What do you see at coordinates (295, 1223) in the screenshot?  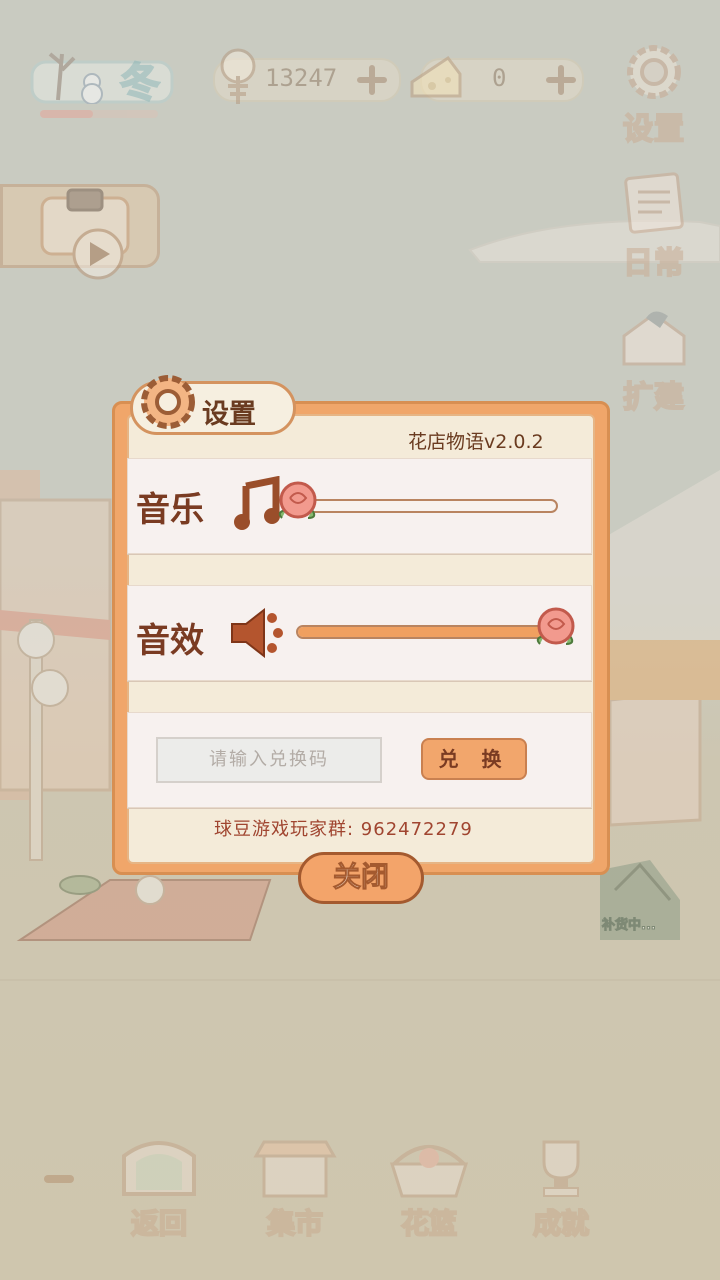 I see `market-label: 集市` at bounding box center [295, 1223].